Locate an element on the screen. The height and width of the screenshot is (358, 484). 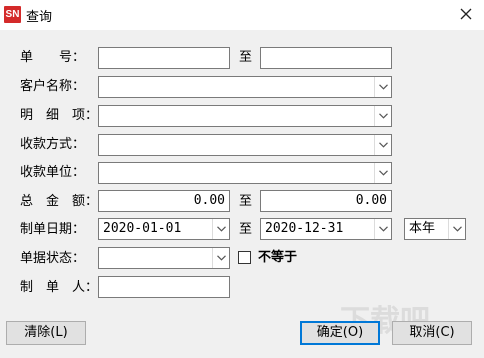
payment-method-select is located at coordinates (245, 145).